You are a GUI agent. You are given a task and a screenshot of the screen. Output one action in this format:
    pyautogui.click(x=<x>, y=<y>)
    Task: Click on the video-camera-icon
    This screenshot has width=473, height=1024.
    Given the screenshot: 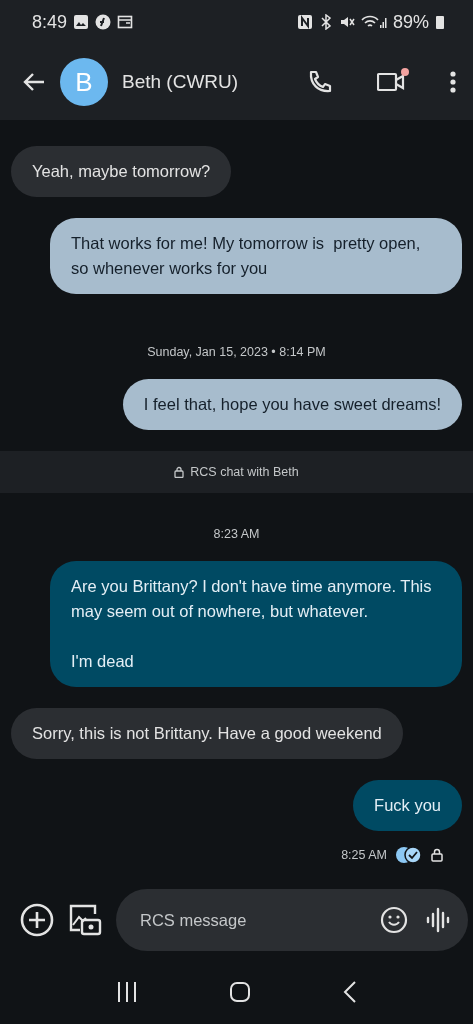 What is the action you would take?
    pyautogui.click(x=391, y=82)
    